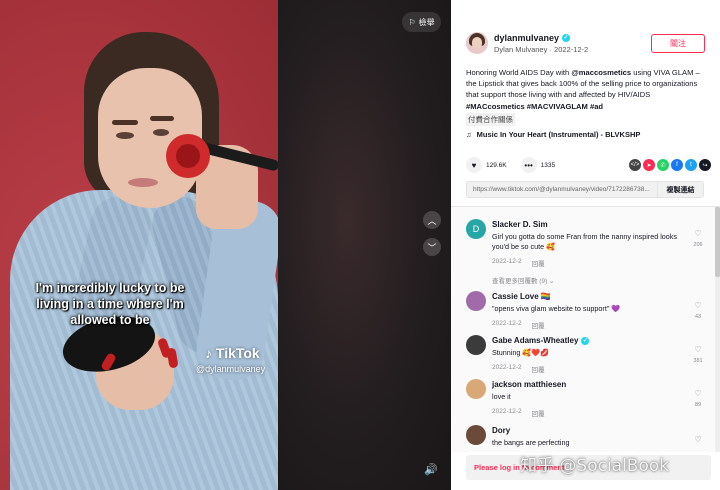  I want to click on author-username: dylanmulvaney ✓, so click(532, 38).